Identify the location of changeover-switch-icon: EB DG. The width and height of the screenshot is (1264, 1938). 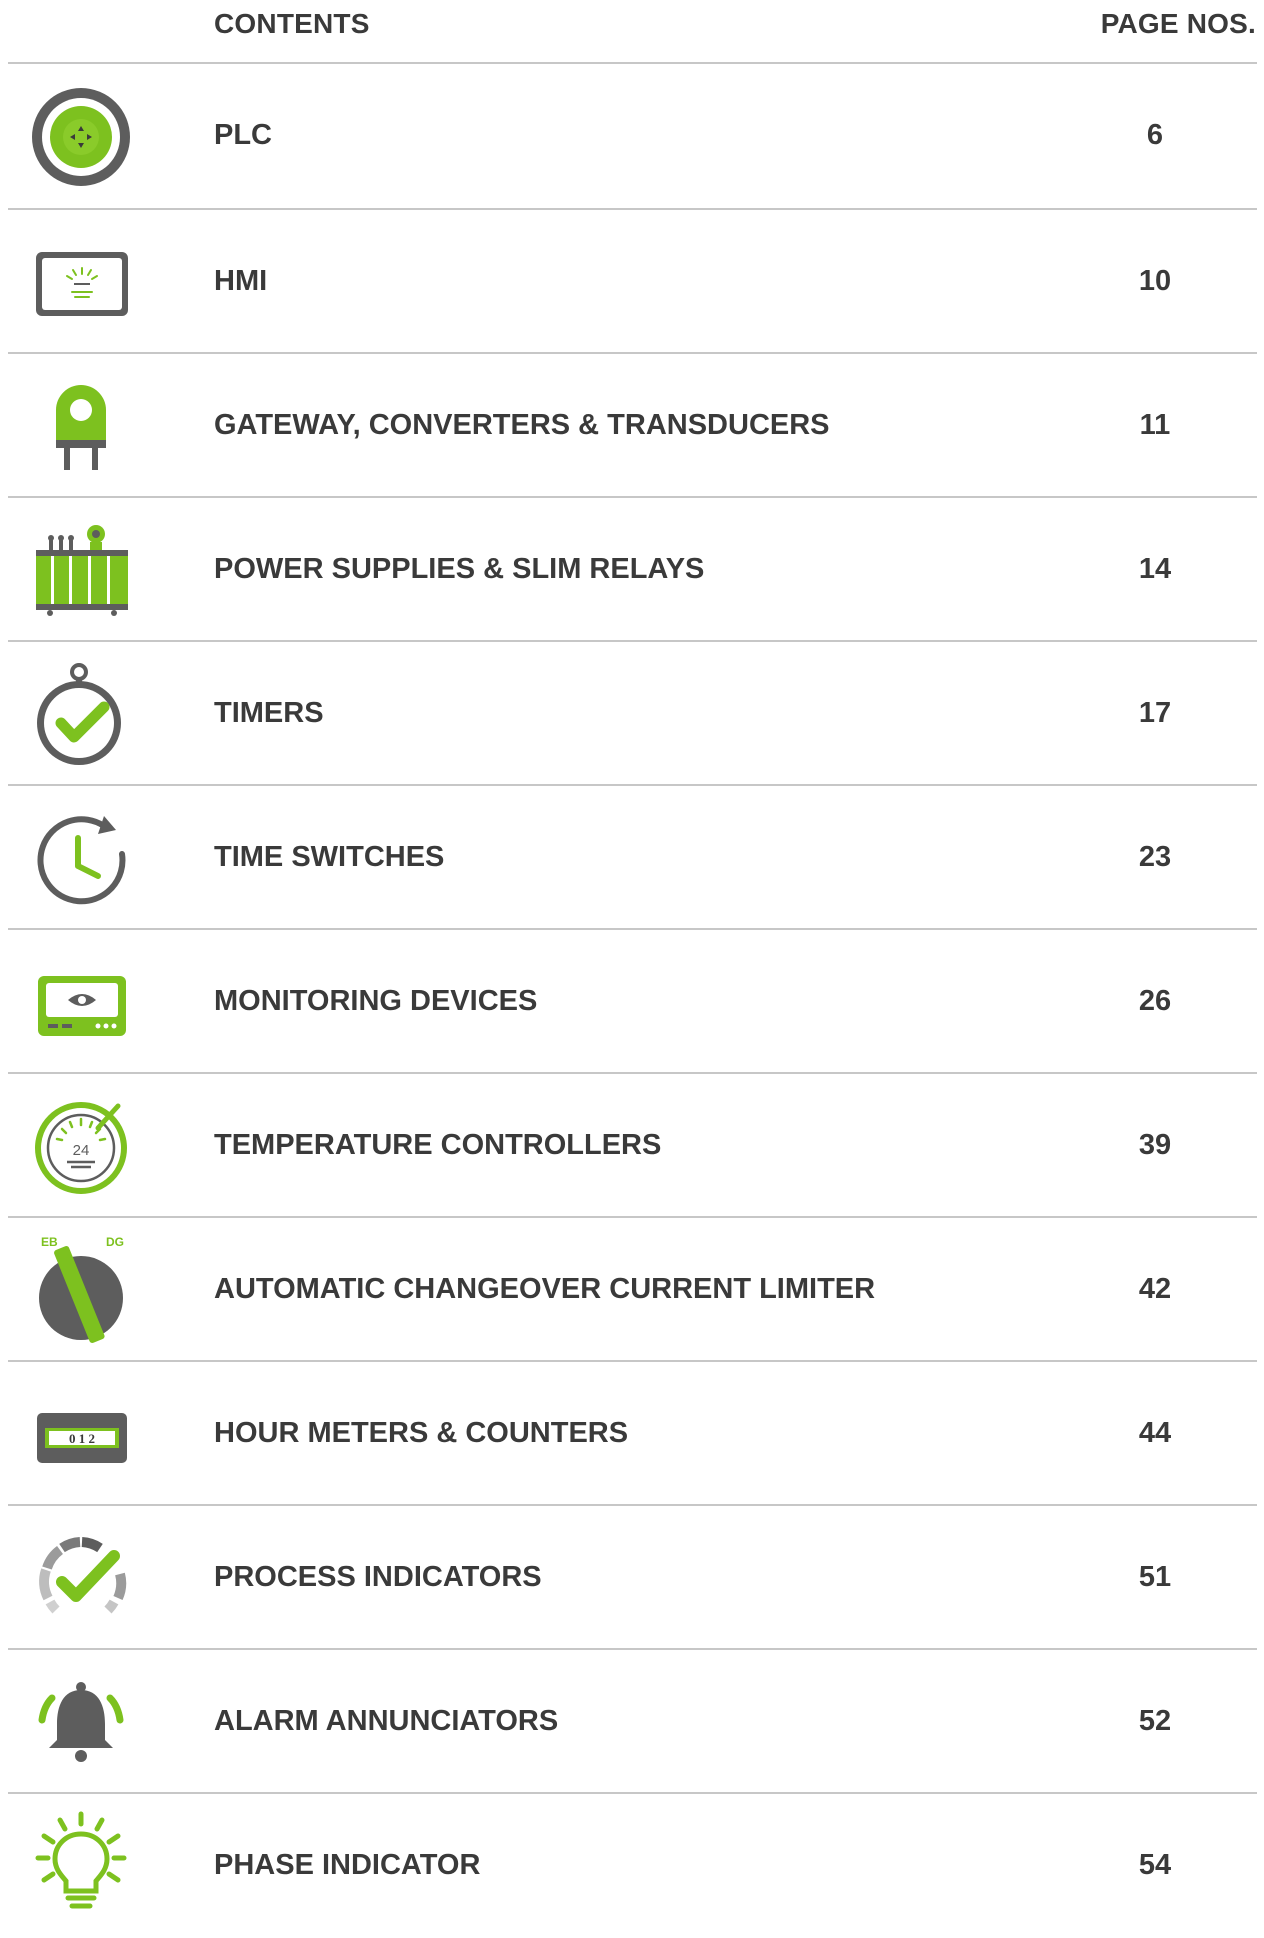
(81, 1291).